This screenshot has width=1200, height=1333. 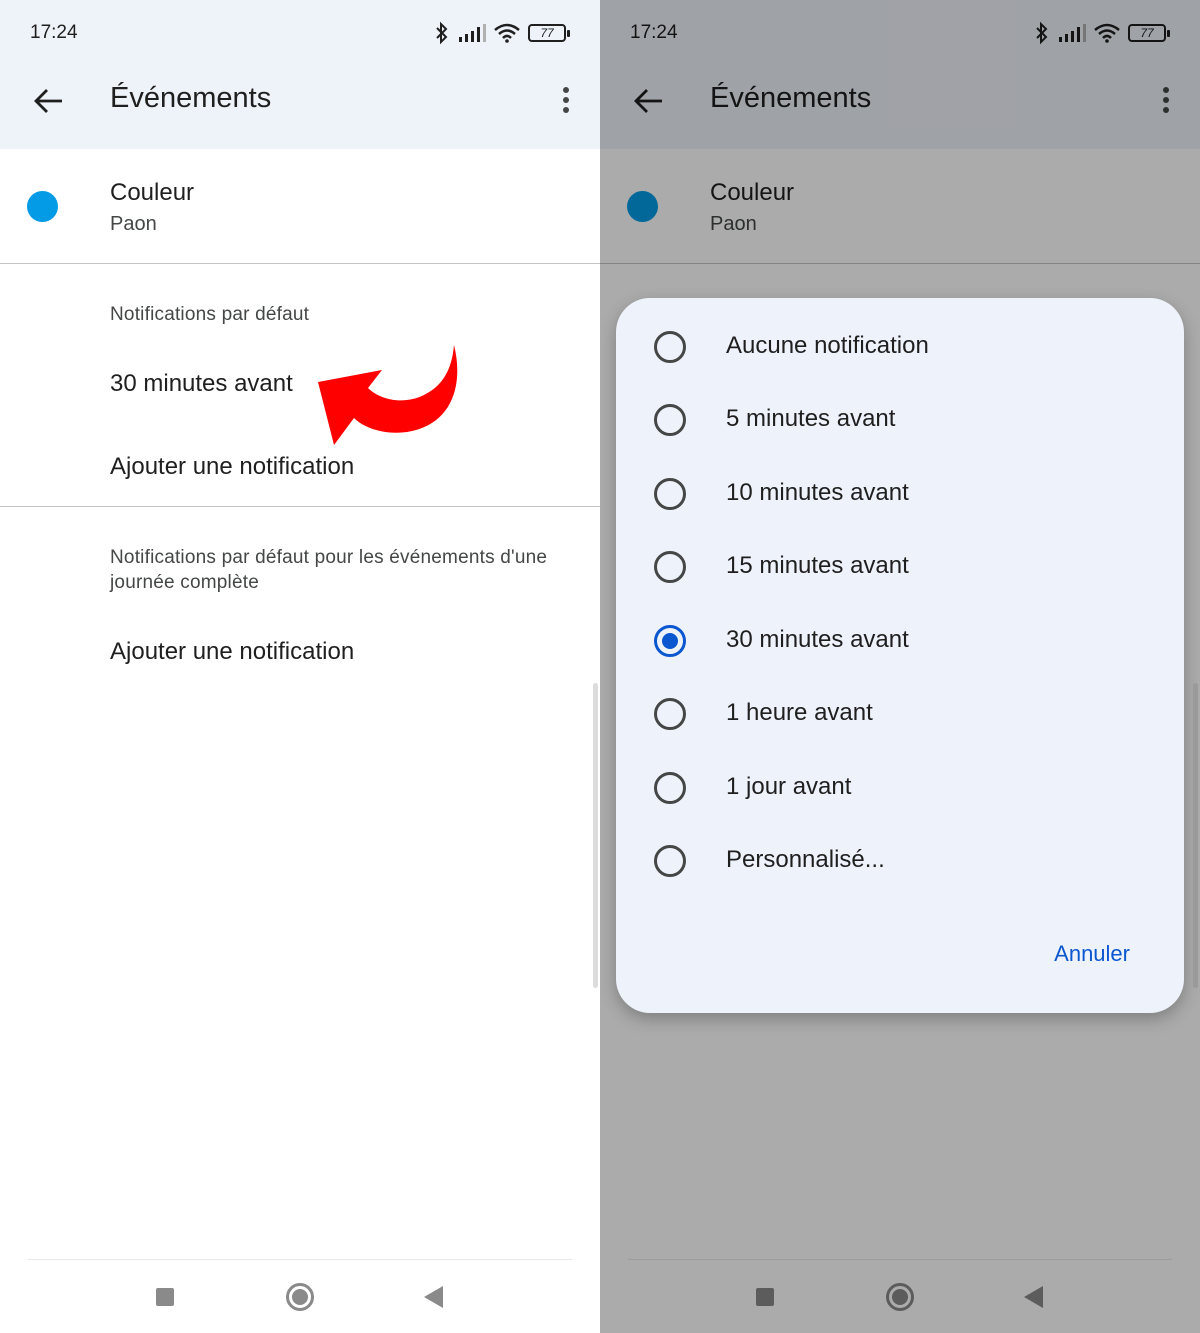 What do you see at coordinates (300, 1297) in the screenshot?
I see `circle-home-icon` at bounding box center [300, 1297].